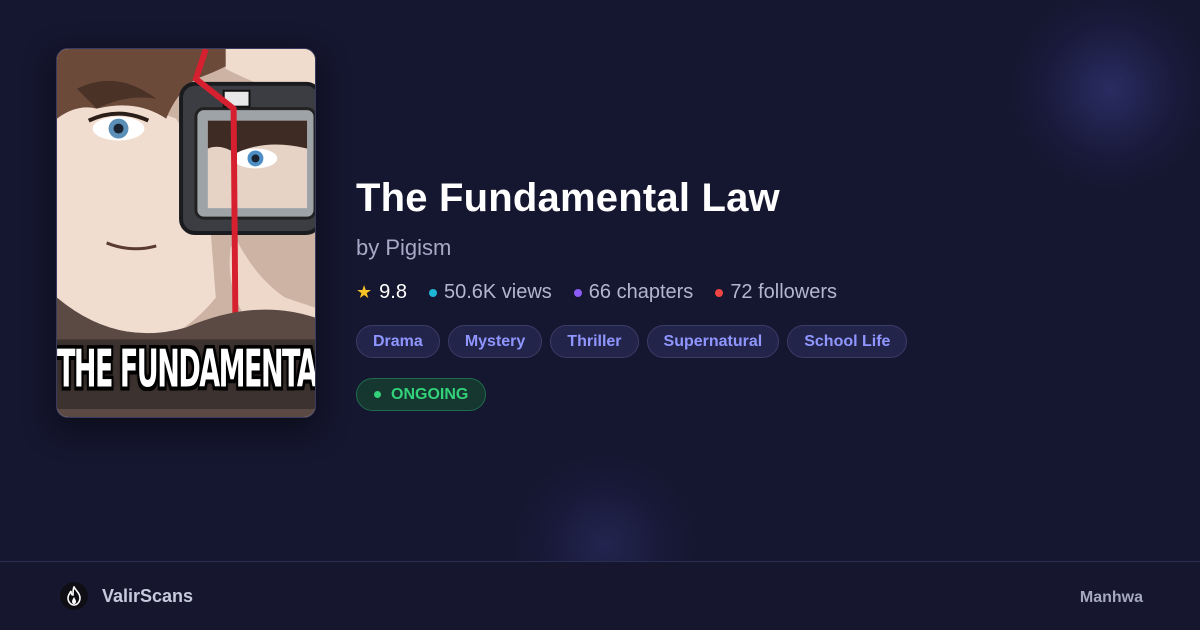 The height and width of the screenshot is (630, 1200). I want to click on status-badge: ONGOING, so click(421, 394).